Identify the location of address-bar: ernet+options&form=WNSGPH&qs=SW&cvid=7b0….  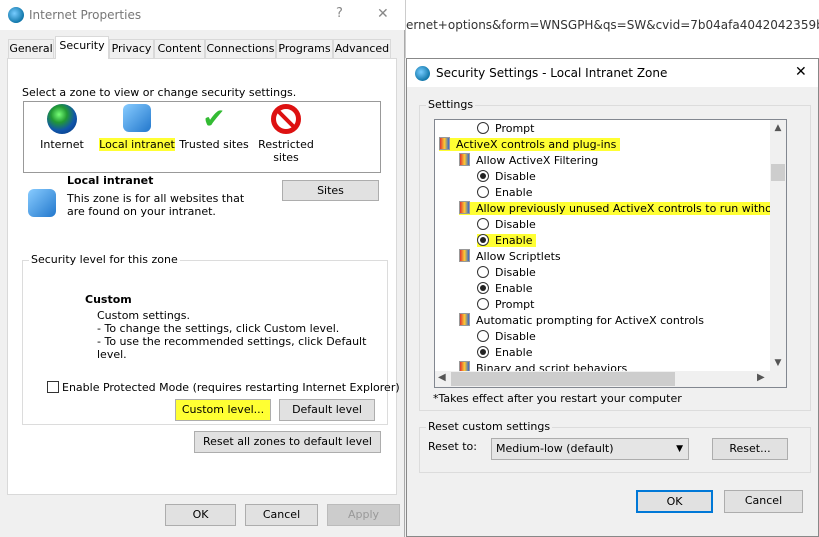
(612, 25).